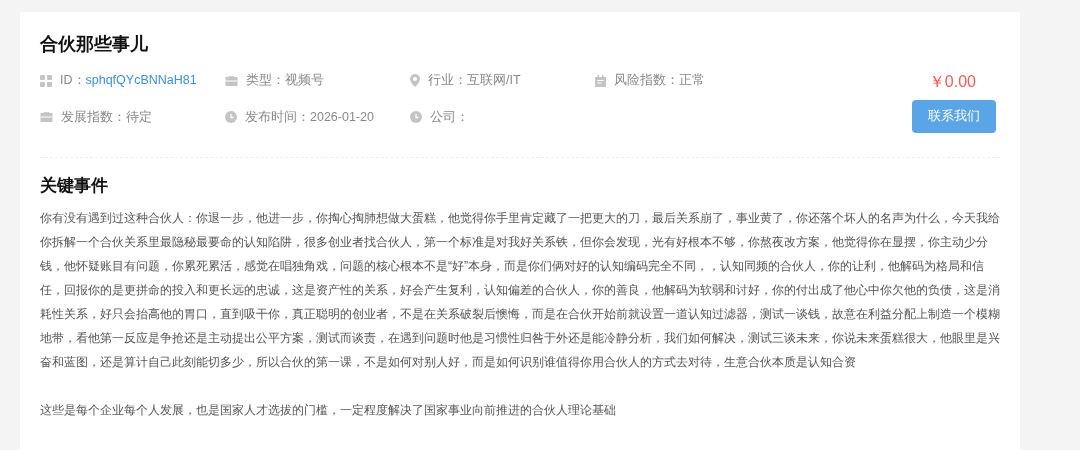 The height and width of the screenshot is (450, 1080). I want to click on meta-value: 待定, so click(139, 117).